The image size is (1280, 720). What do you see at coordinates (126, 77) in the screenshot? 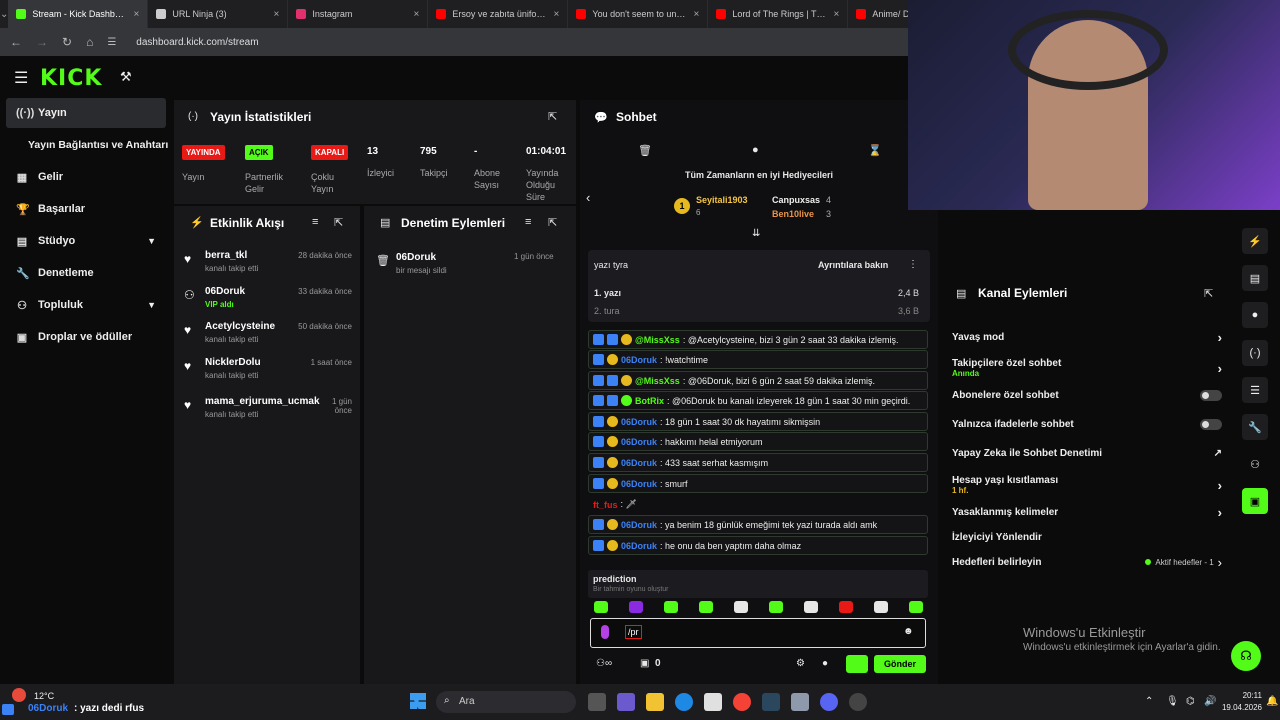
I see `hammer-icon: ⚒` at bounding box center [126, 77].